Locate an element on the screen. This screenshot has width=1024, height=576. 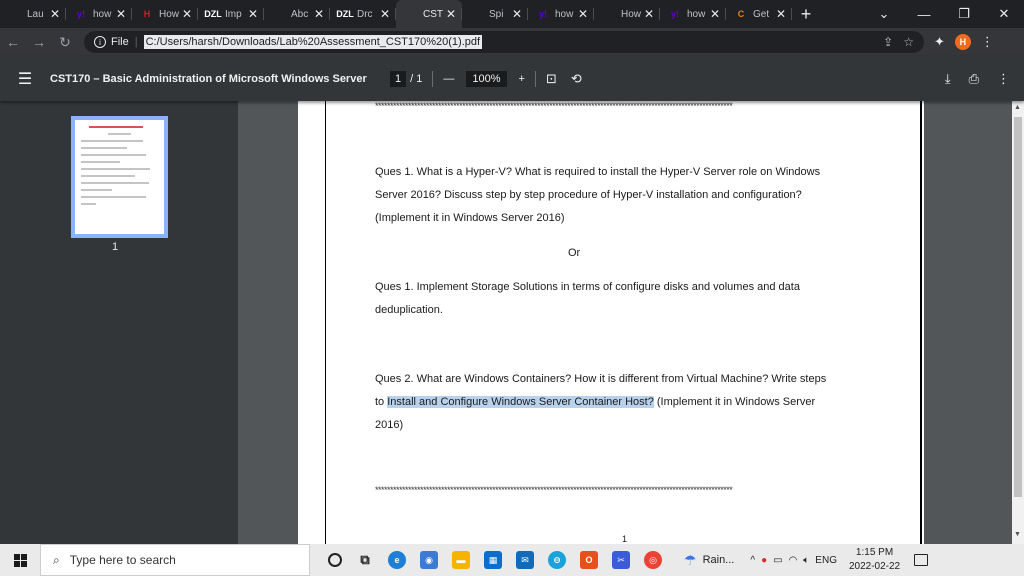
browser-tab: C Get ✕ is located at coordinates (759, 14).